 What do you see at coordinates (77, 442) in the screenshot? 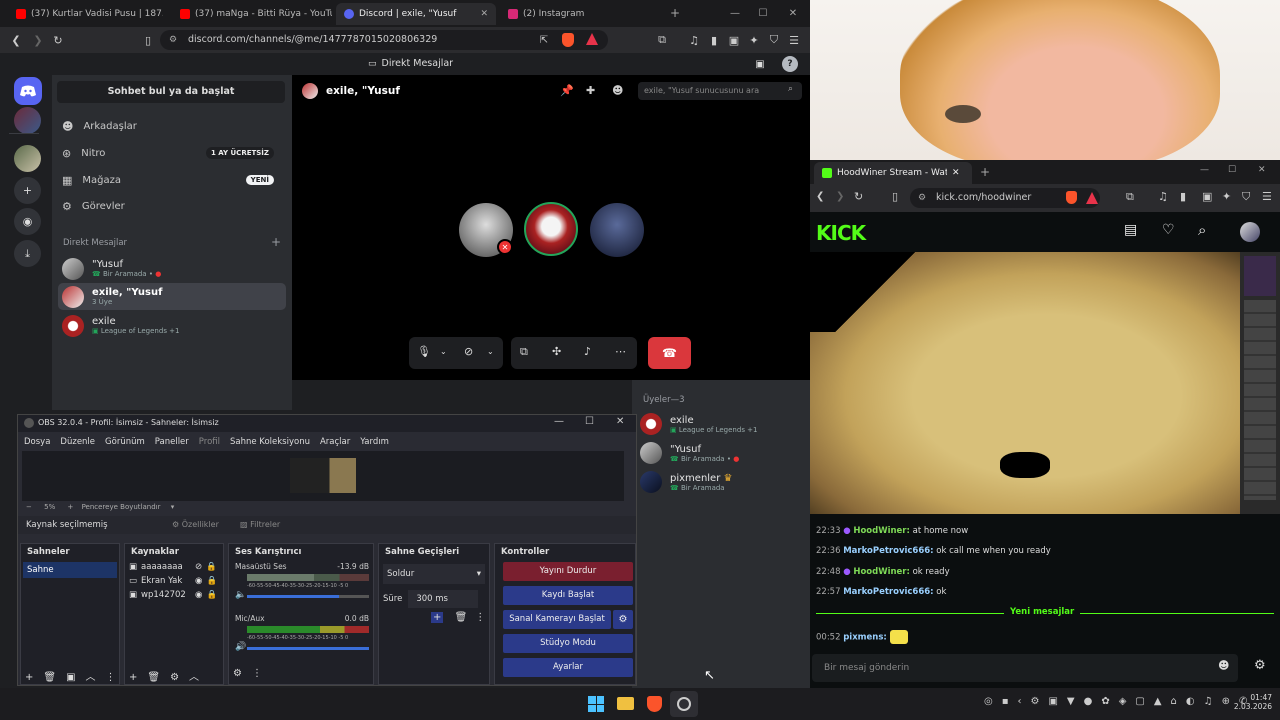
I see `menu-edit: Düzenle` at bounding box center [77, 442].